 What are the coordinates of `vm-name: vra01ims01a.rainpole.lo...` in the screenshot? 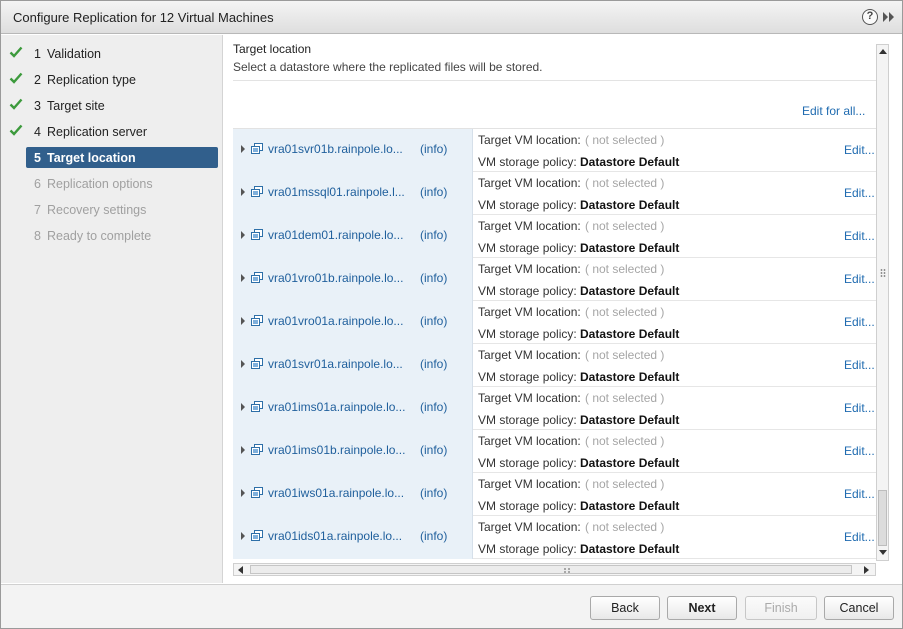 It's located at (336, 407).